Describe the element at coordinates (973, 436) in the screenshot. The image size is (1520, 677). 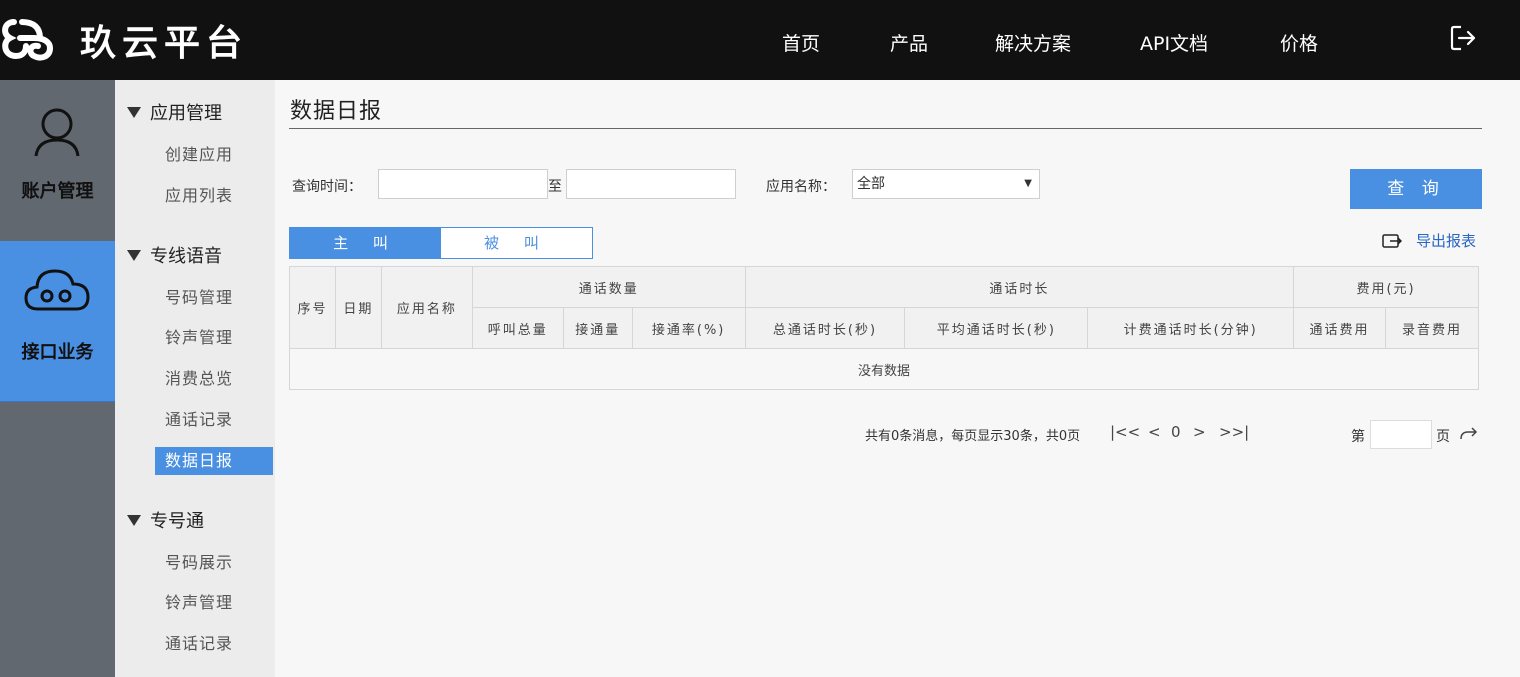
I see `pagination-info: 共有0条消息，每页显示30条，共0页` at that location.